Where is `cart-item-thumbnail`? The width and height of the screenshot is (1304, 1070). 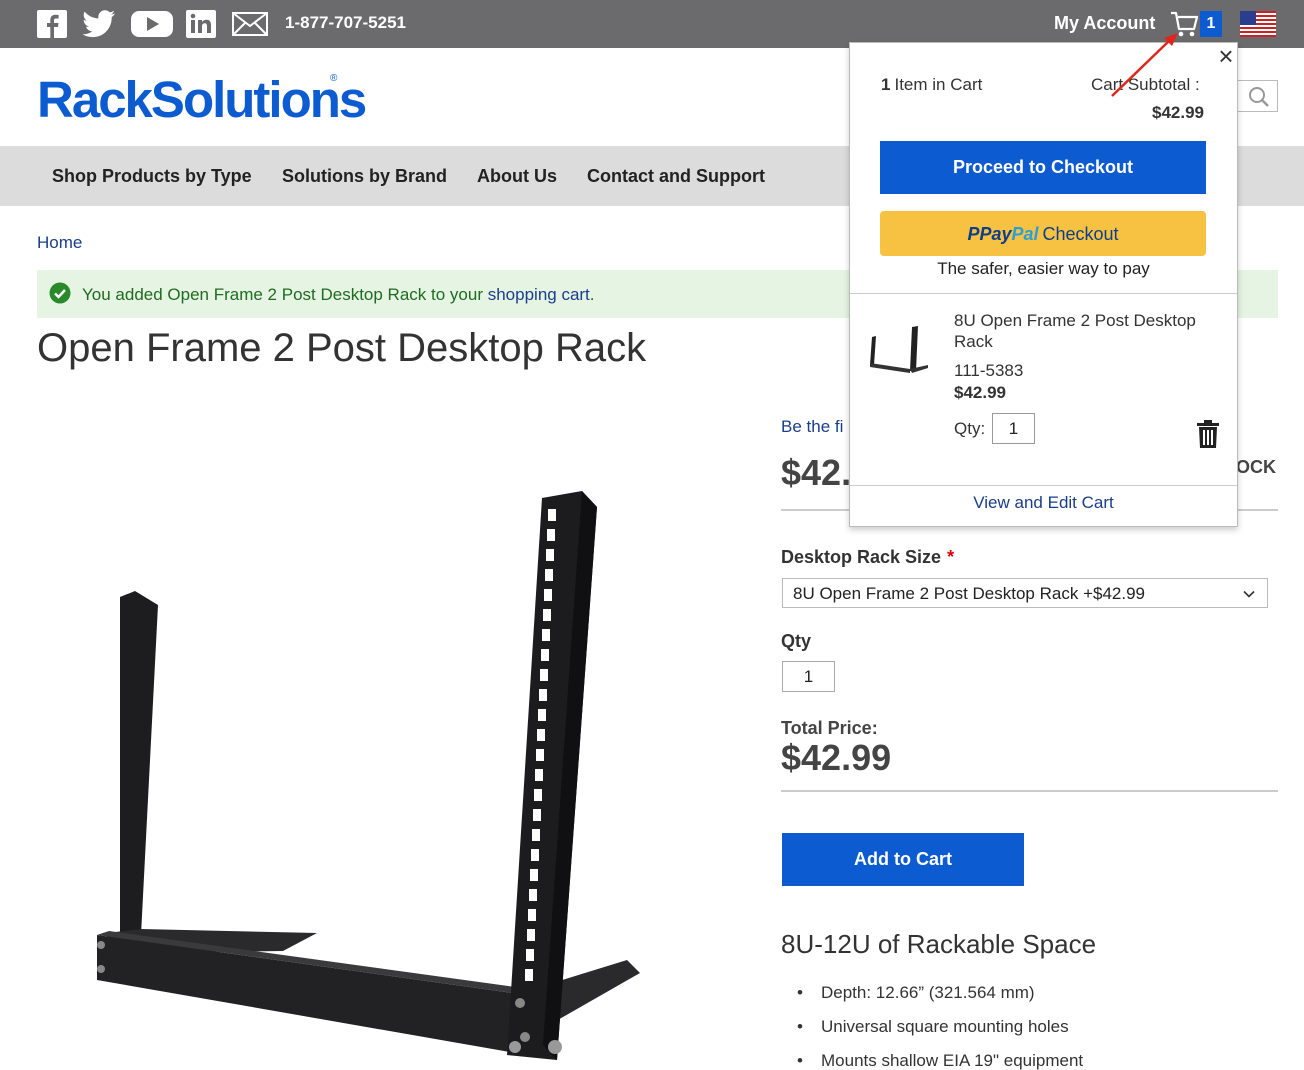 cart-item-thumbnail is located at coordinates (899, 346).